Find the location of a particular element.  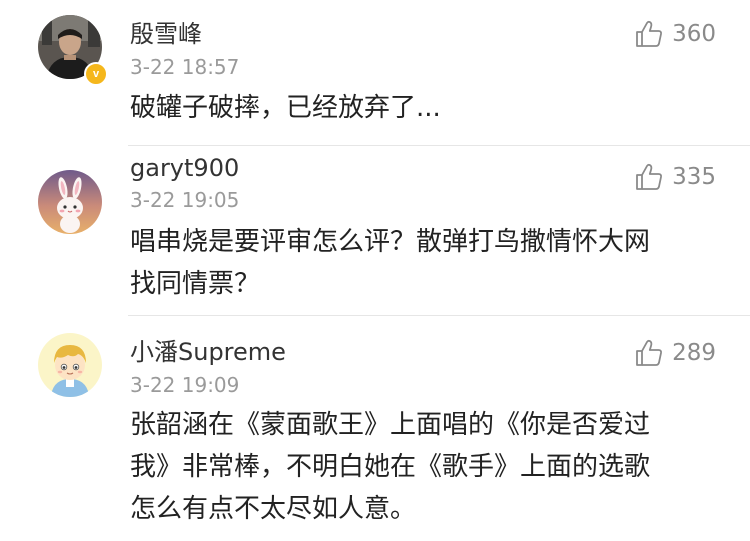

comment-text-line: 我》非常棒，不明白她在《歌手》上面的选歌 is located at coordinates (390, 467).